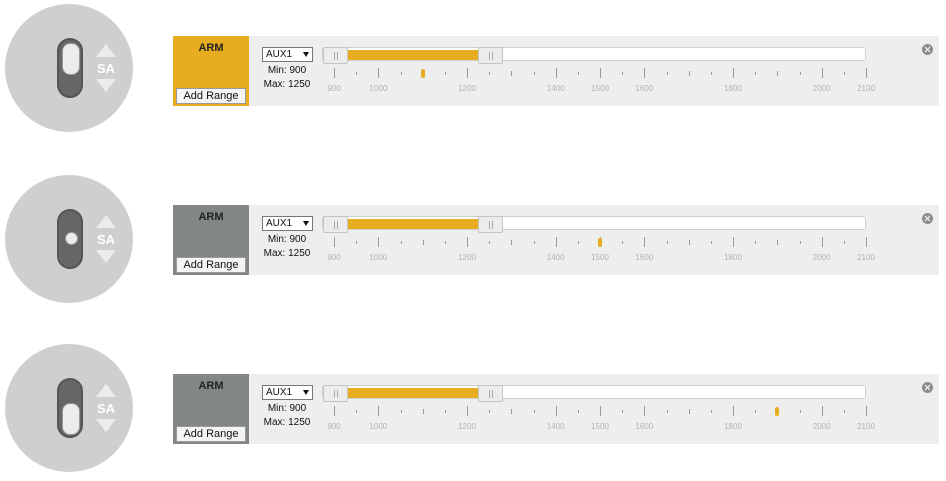 The image size is (946, 481). Describe the element at coordinates (106, 390) in the screenshot. I see `arrow-up-icon` at that location.